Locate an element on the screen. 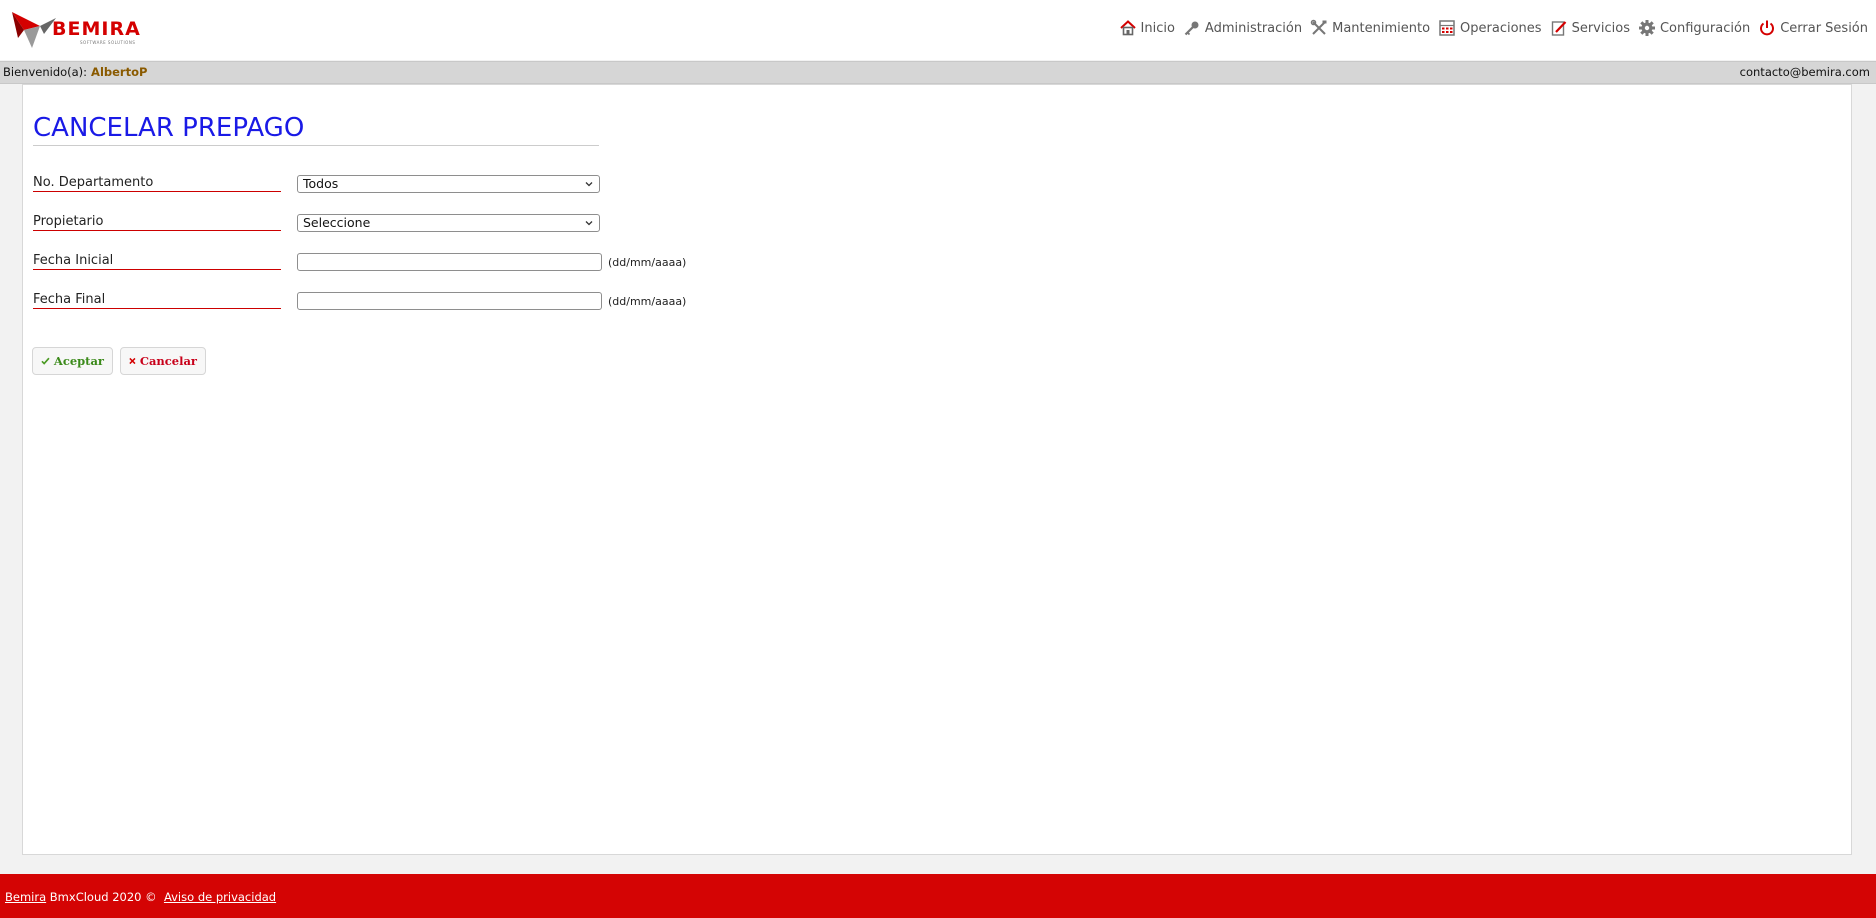 The width and height of the screenshot is (1876, 918). departamento-label: No. Departamento is located at coordinates (157, 183).